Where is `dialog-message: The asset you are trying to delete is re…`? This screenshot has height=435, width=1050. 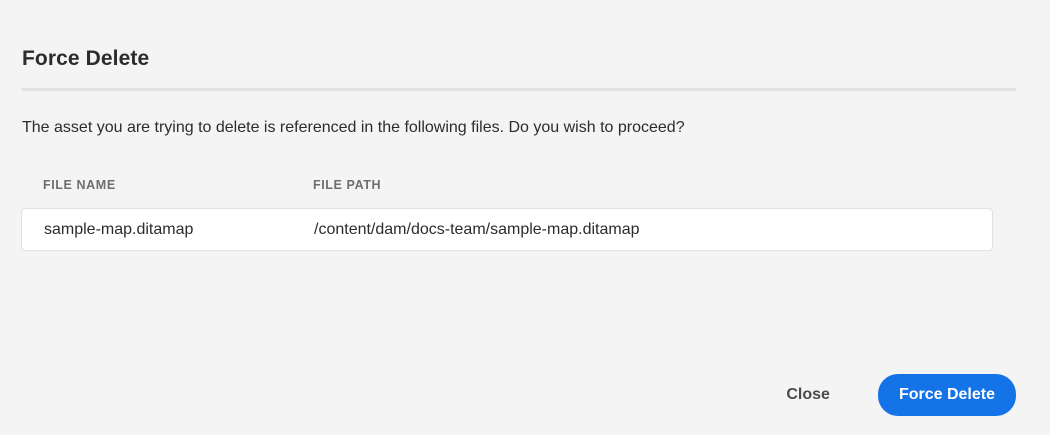 dialog-message: The asset you are trying to delete is re… is located at coordinates (353, 127).